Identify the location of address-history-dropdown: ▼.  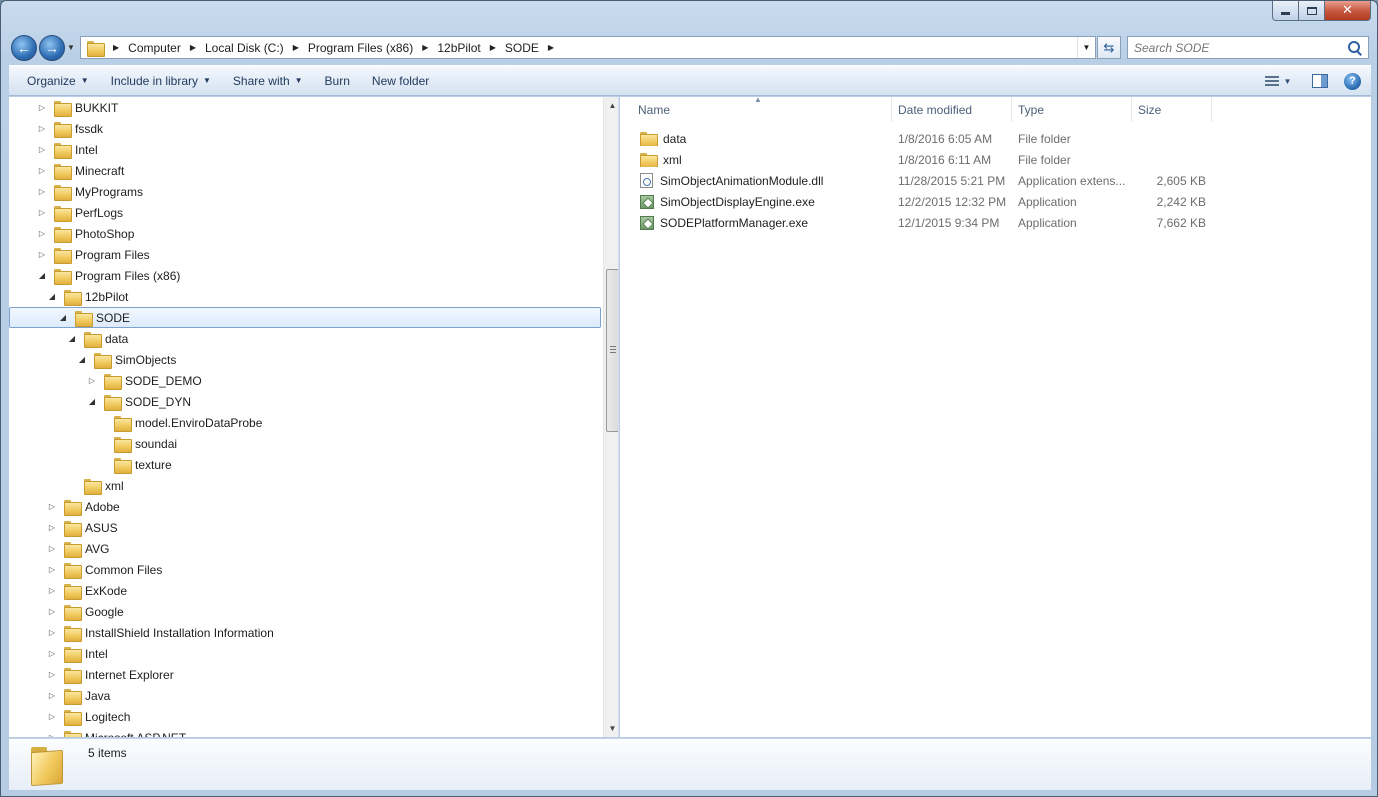
(1086, 47).